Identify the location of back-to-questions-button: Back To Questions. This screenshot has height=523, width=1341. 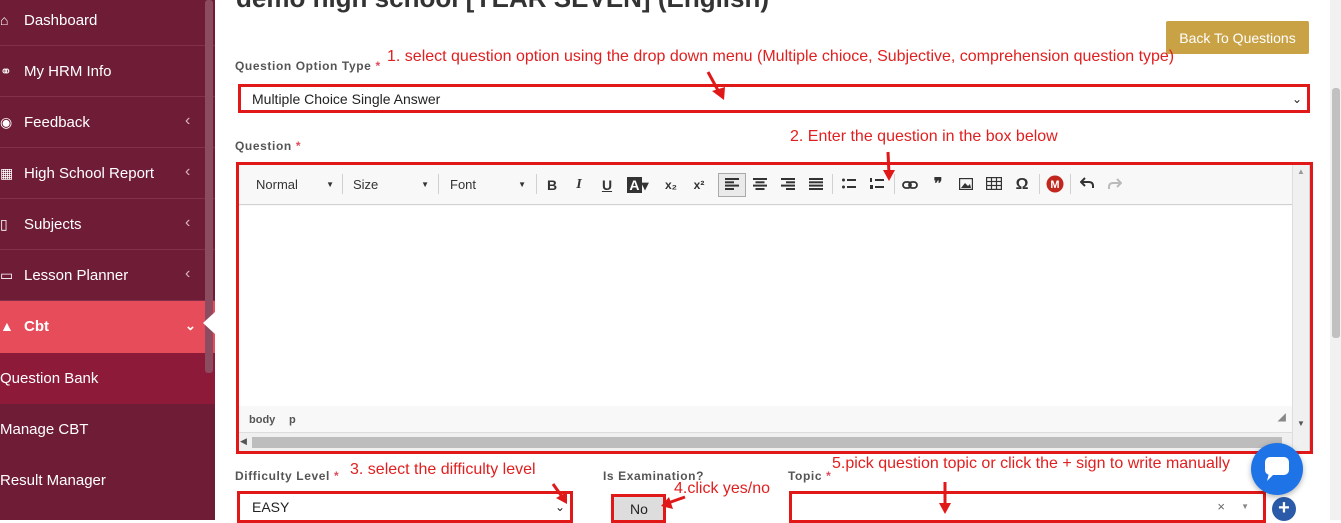
(1237, 37).